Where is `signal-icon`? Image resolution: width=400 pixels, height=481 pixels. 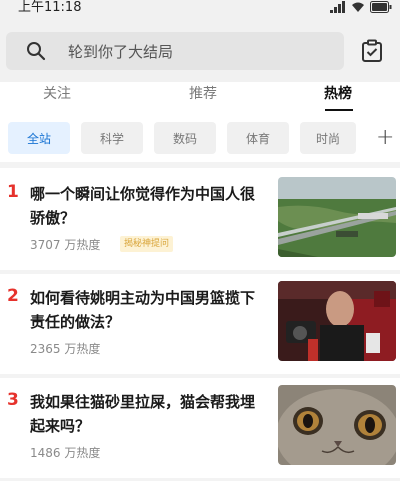 signal-icon is located at coordinates (337, 7).